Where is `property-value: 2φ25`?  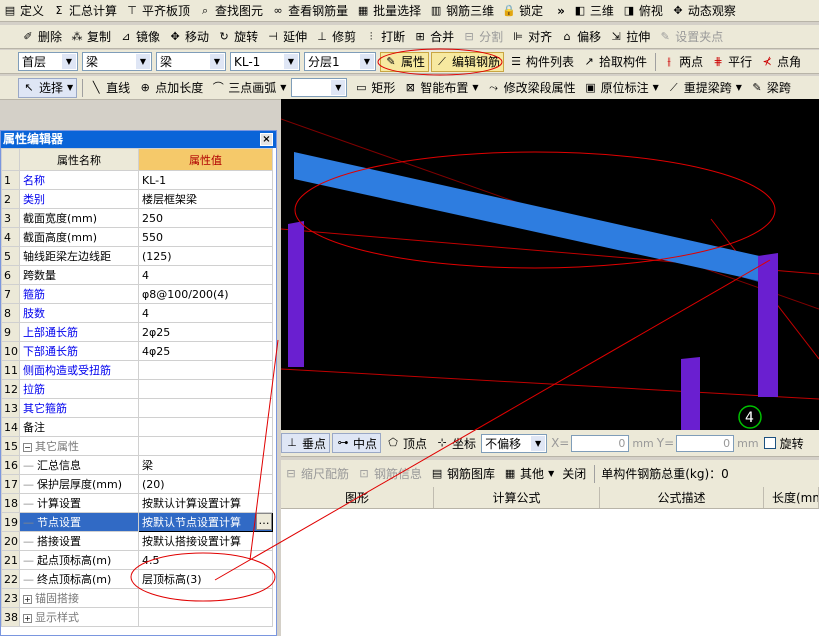 property-value: 2φ25 is located at coordinates (205, 332).